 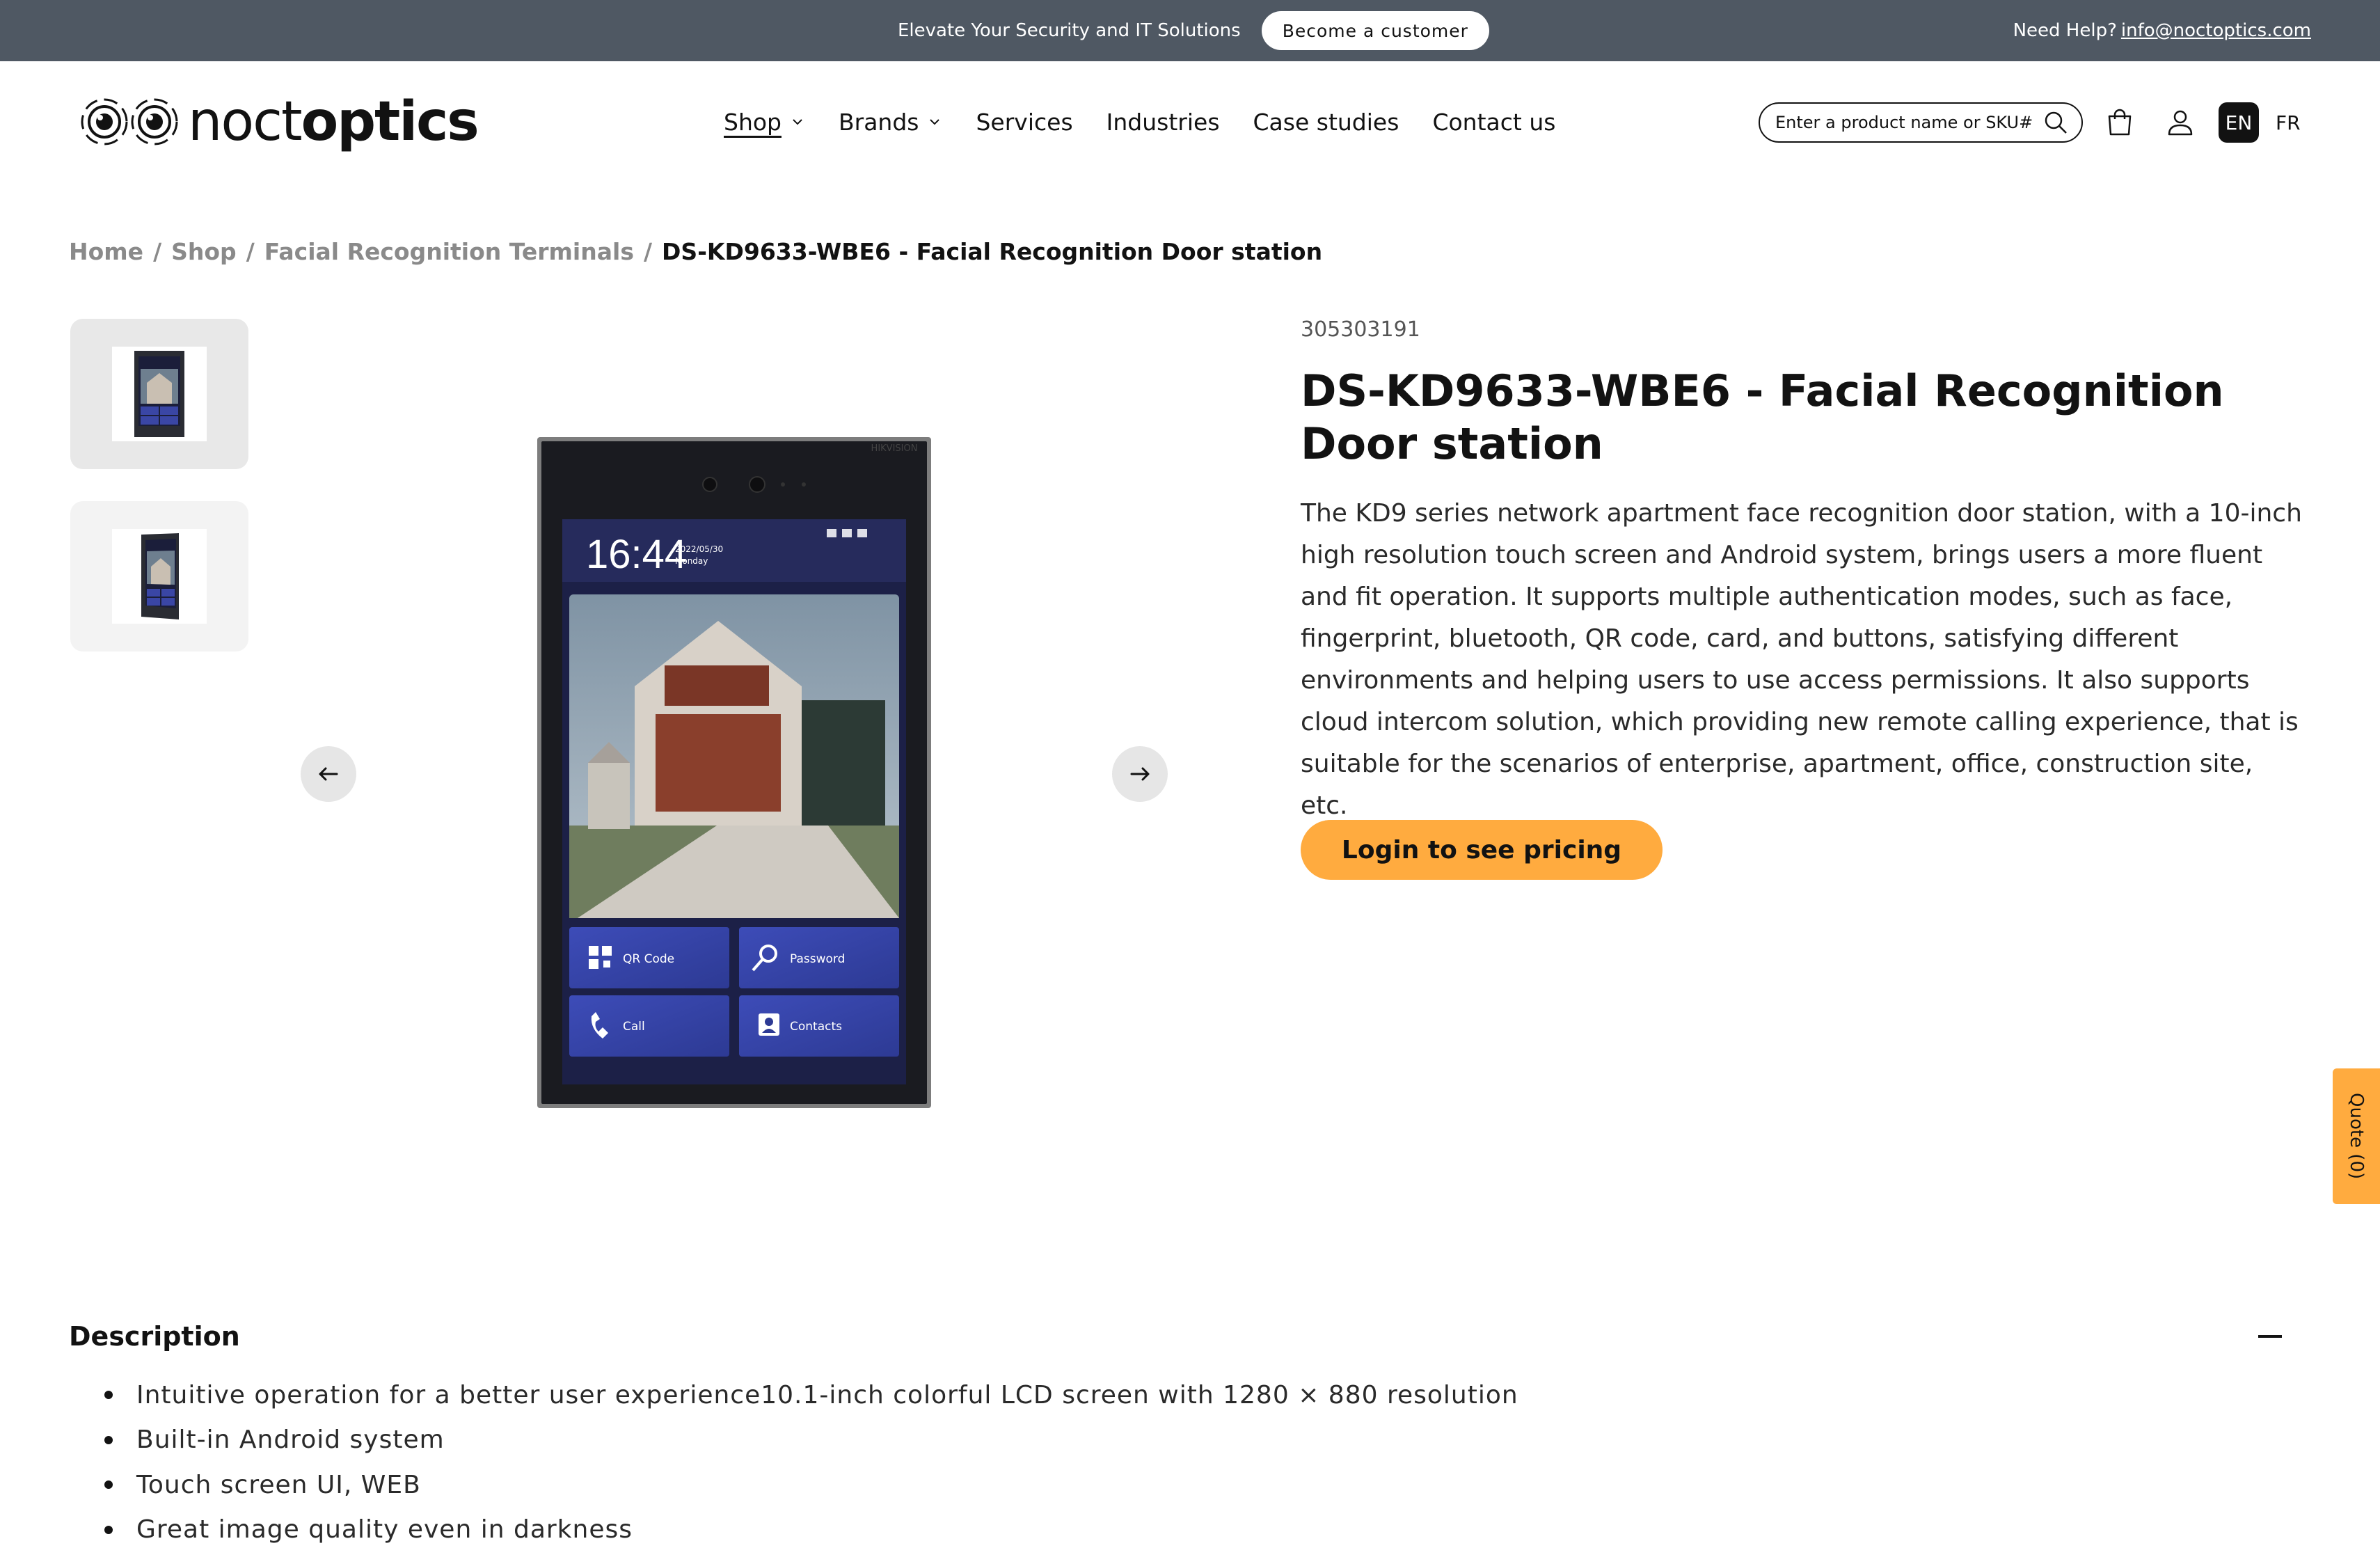 What do you see at coordinates (2180, 122) in the screenshot?
I see `account-icon` at bounding box center [2180, 122].